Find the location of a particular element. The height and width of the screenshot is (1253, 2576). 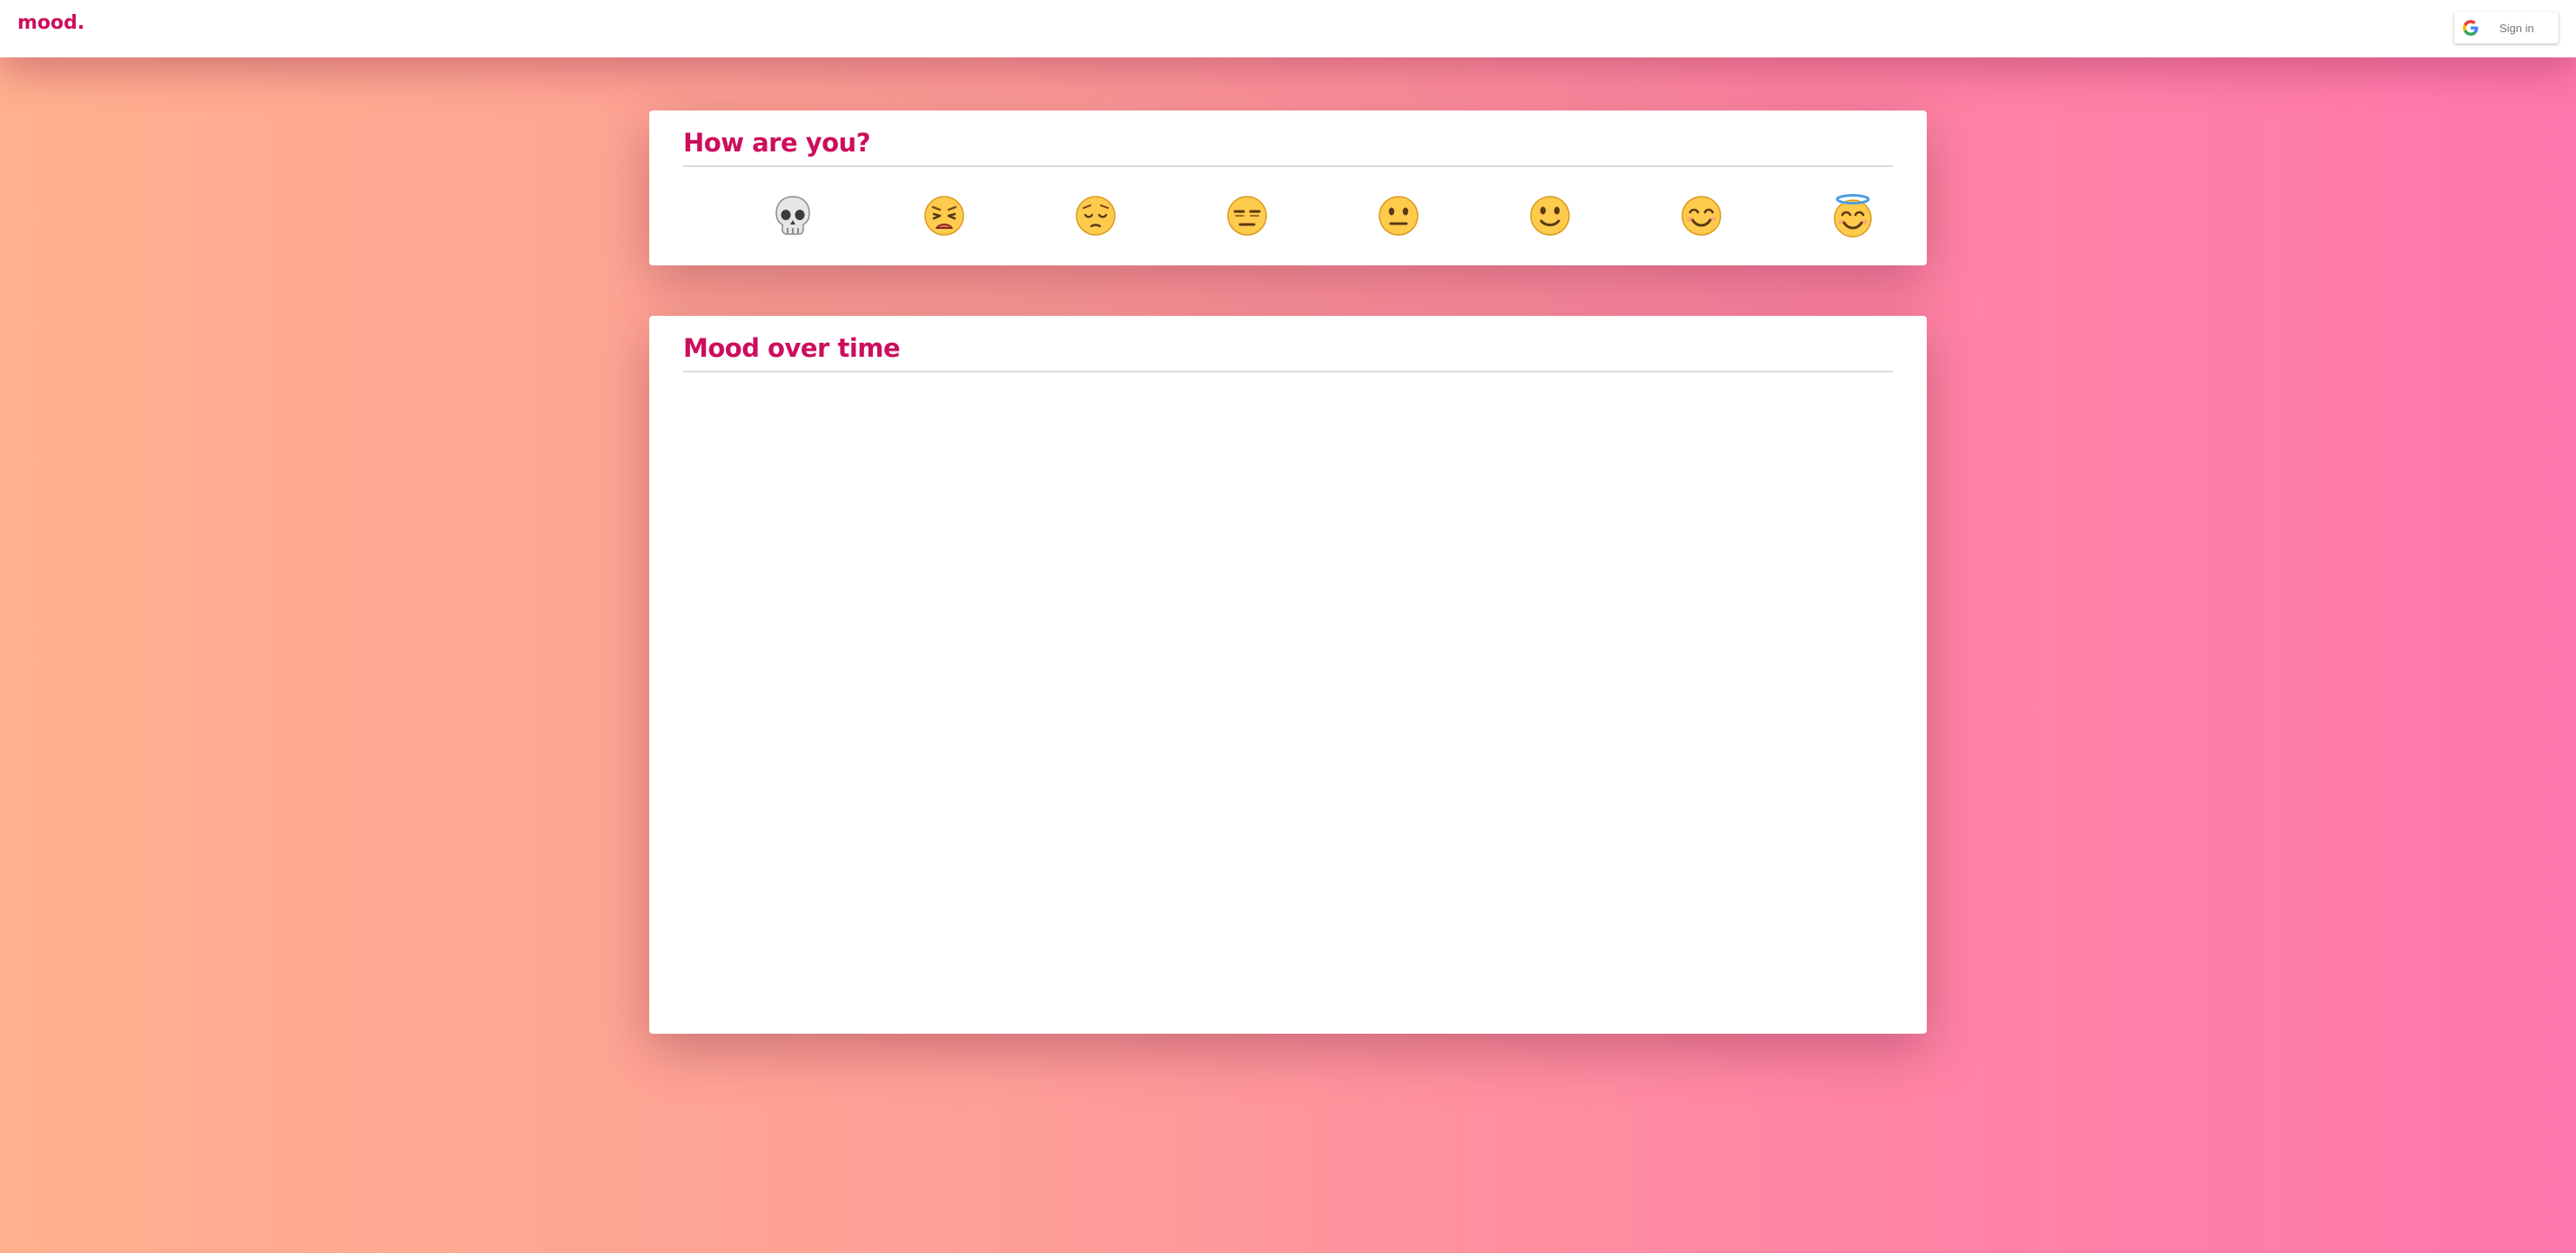

smiling-face-with-halo-icon is located at coordinates (1852, 217).